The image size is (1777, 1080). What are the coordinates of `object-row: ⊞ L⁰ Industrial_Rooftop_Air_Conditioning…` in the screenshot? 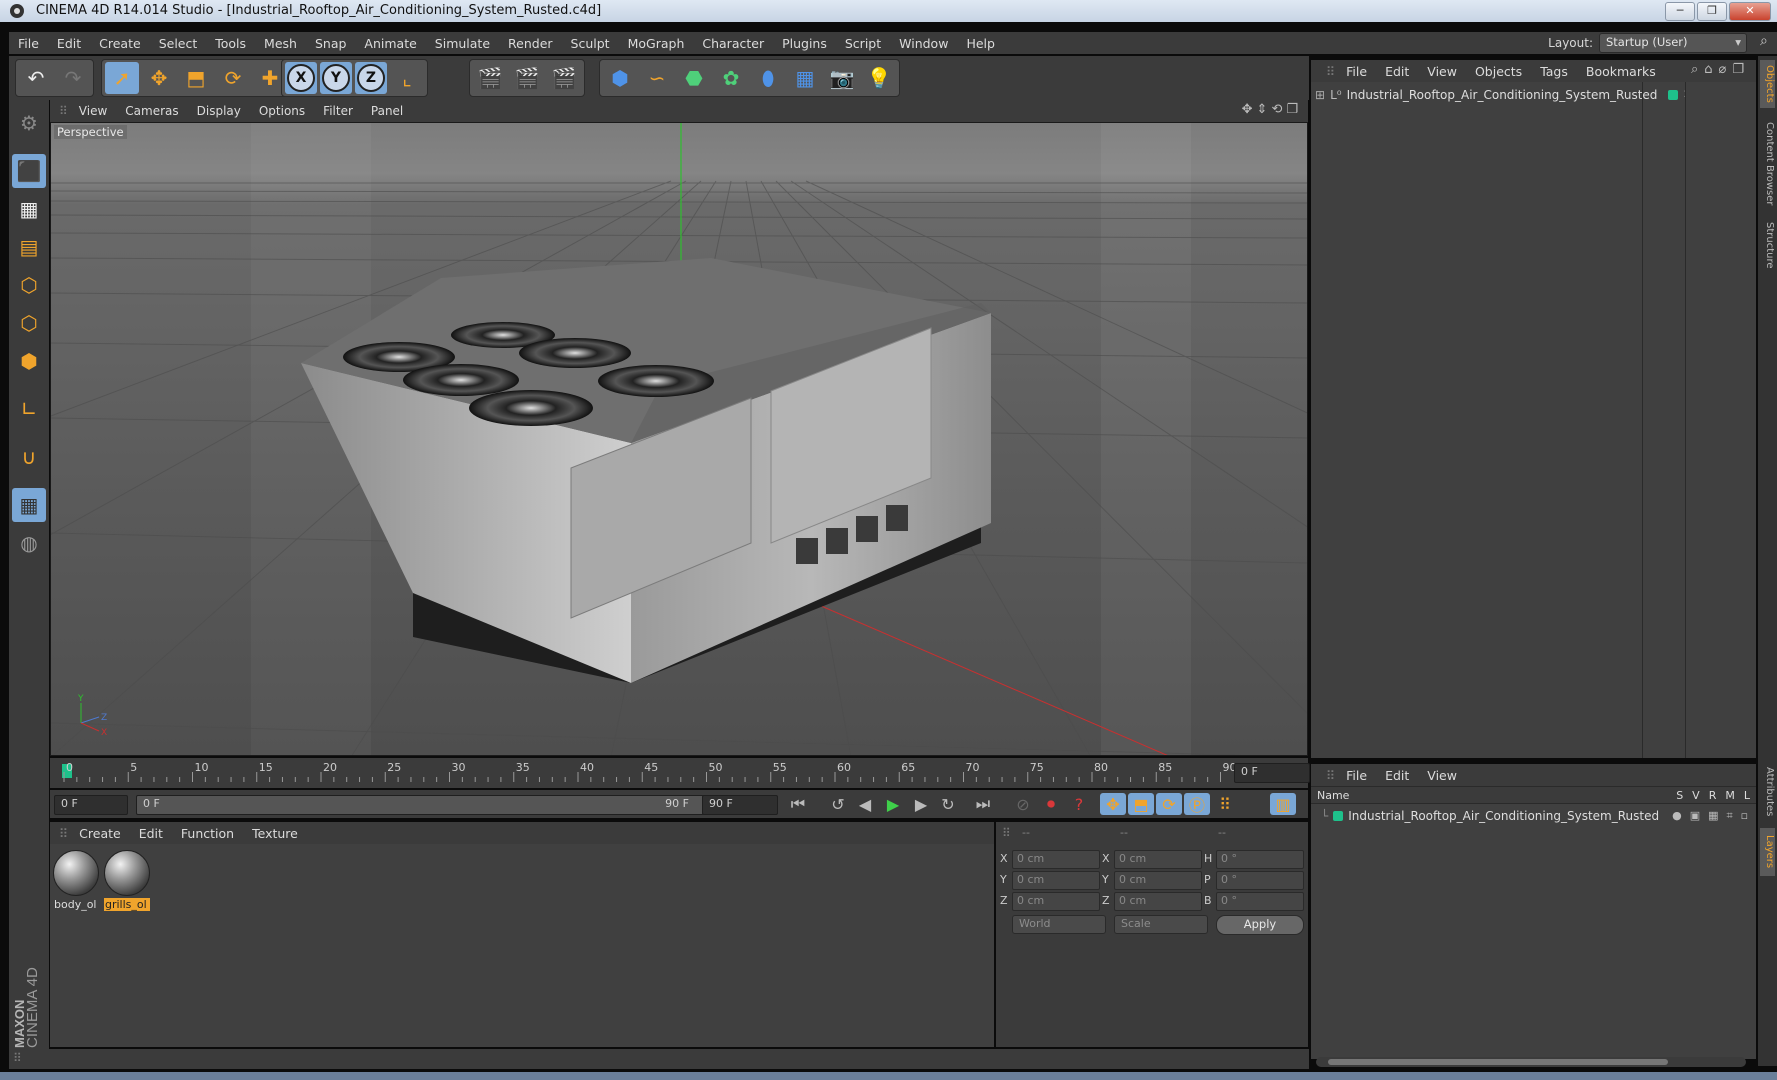 It's located at (1500, 95).